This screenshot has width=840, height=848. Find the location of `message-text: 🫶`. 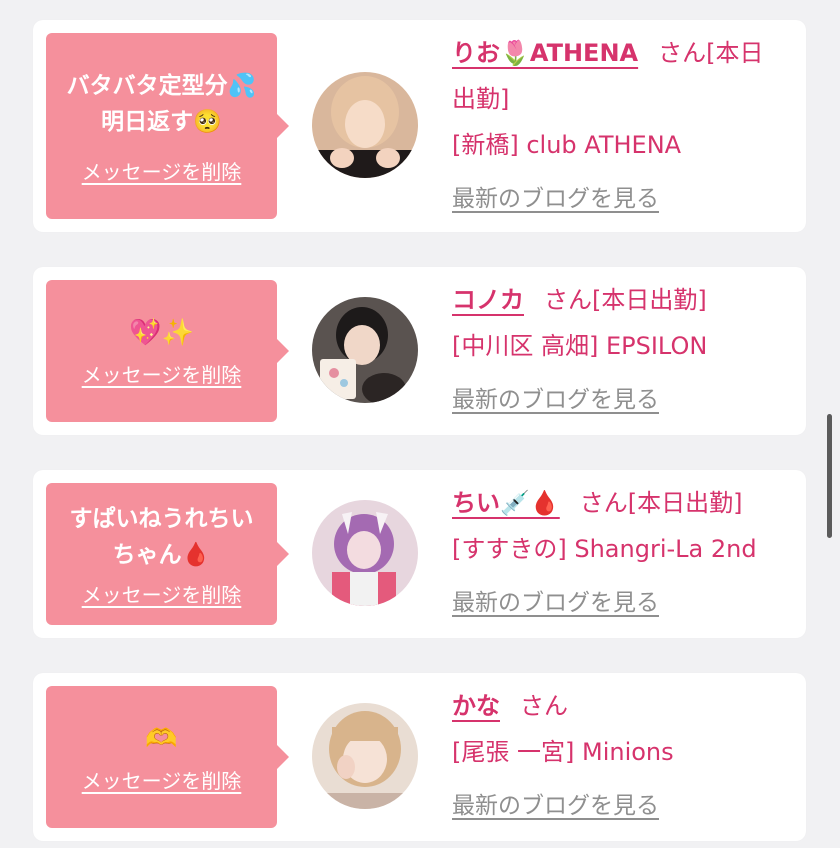

message-text: 🫶 is located at coordinates (161, 738).